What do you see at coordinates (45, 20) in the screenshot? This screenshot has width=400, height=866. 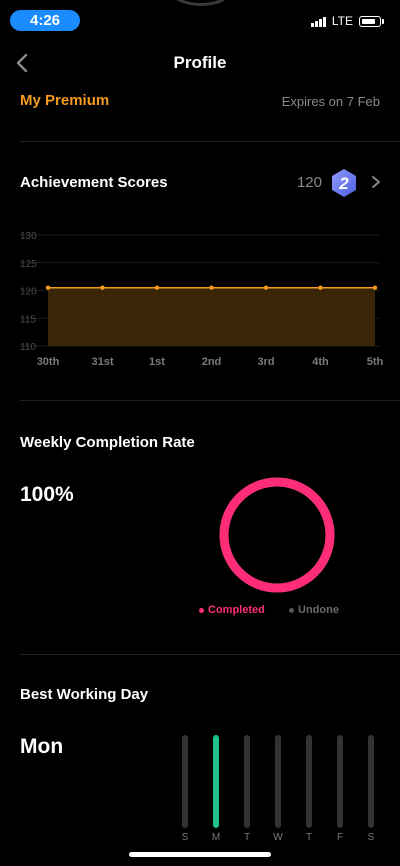 I see `status-time: 4:26` at bounding box center [45, 20].